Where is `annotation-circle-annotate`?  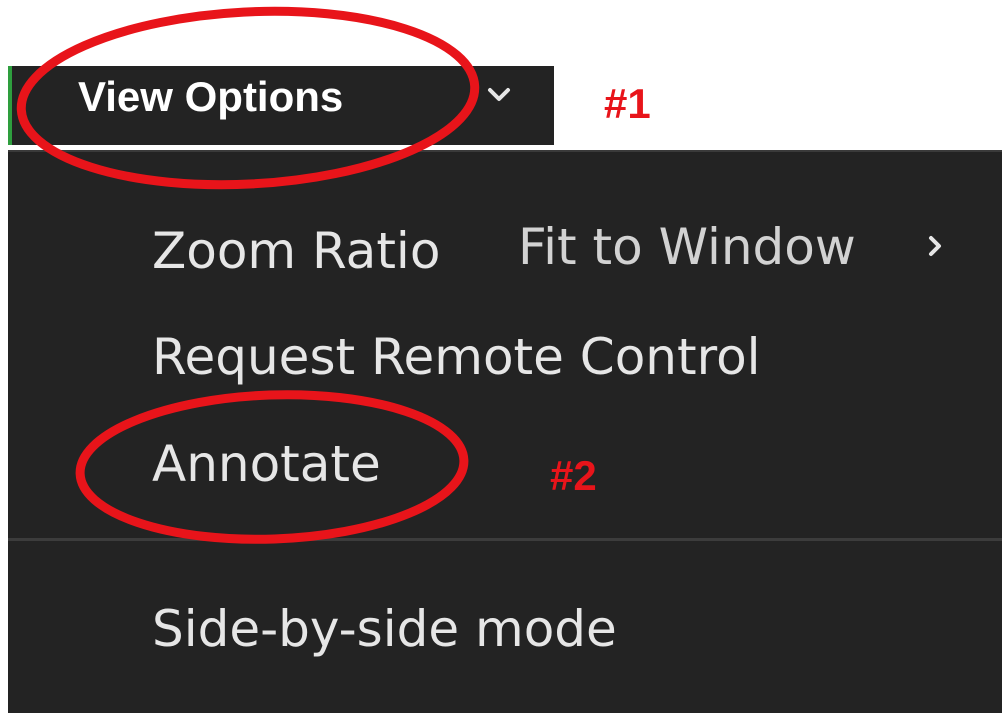
annotation-circle-annotate is located at coordinates (272, 467).